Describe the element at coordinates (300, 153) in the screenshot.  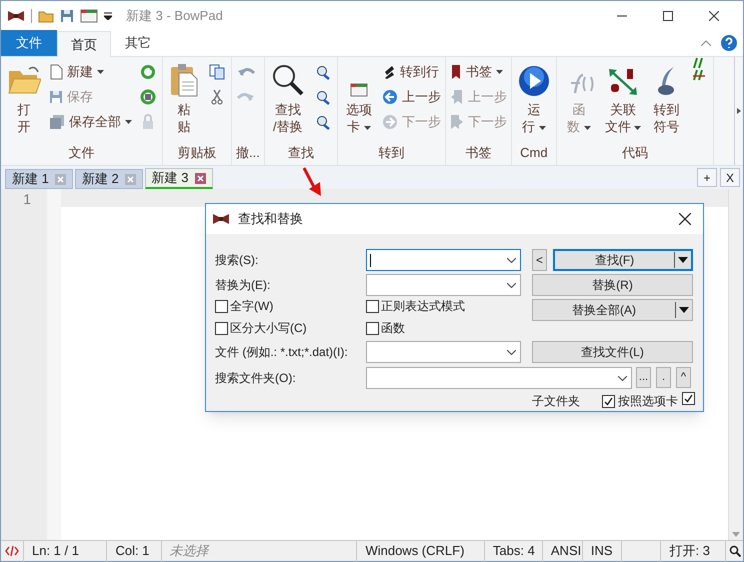
I see `group-label: 查找` at that location.